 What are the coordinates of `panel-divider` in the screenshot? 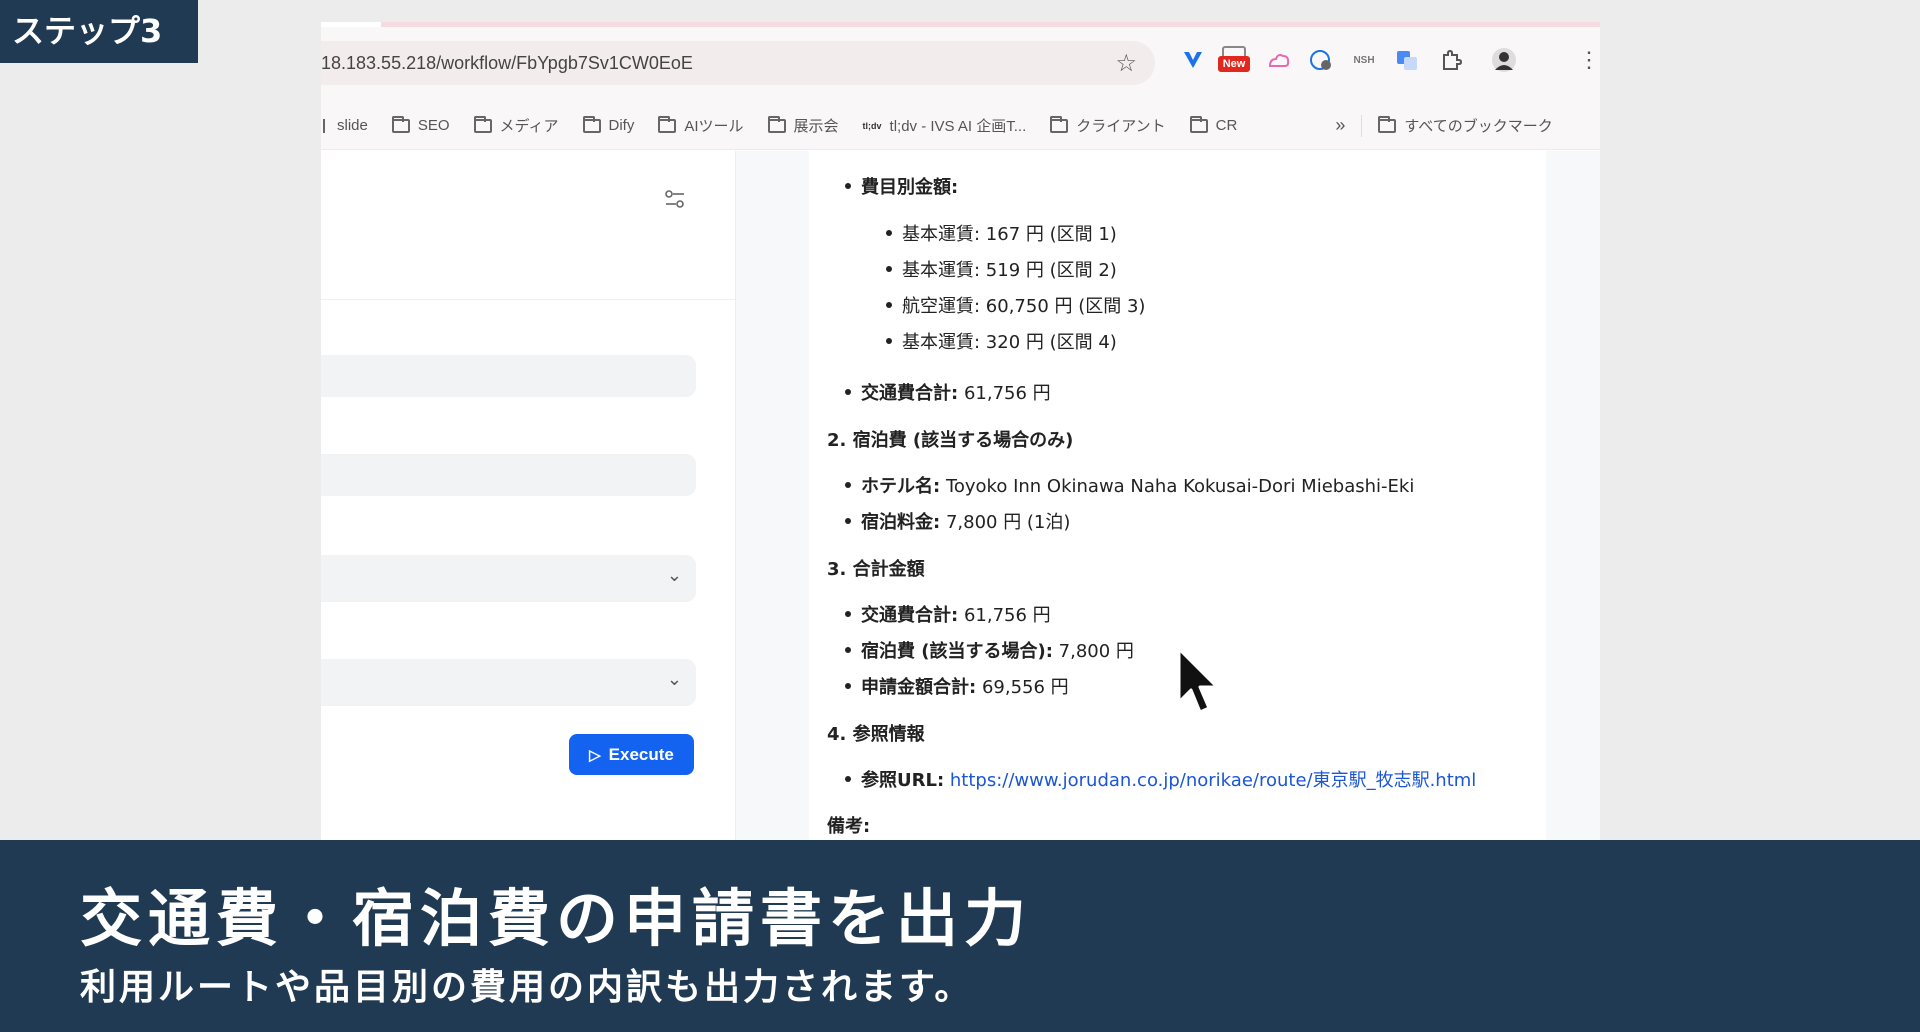 It's located at (528, 299).